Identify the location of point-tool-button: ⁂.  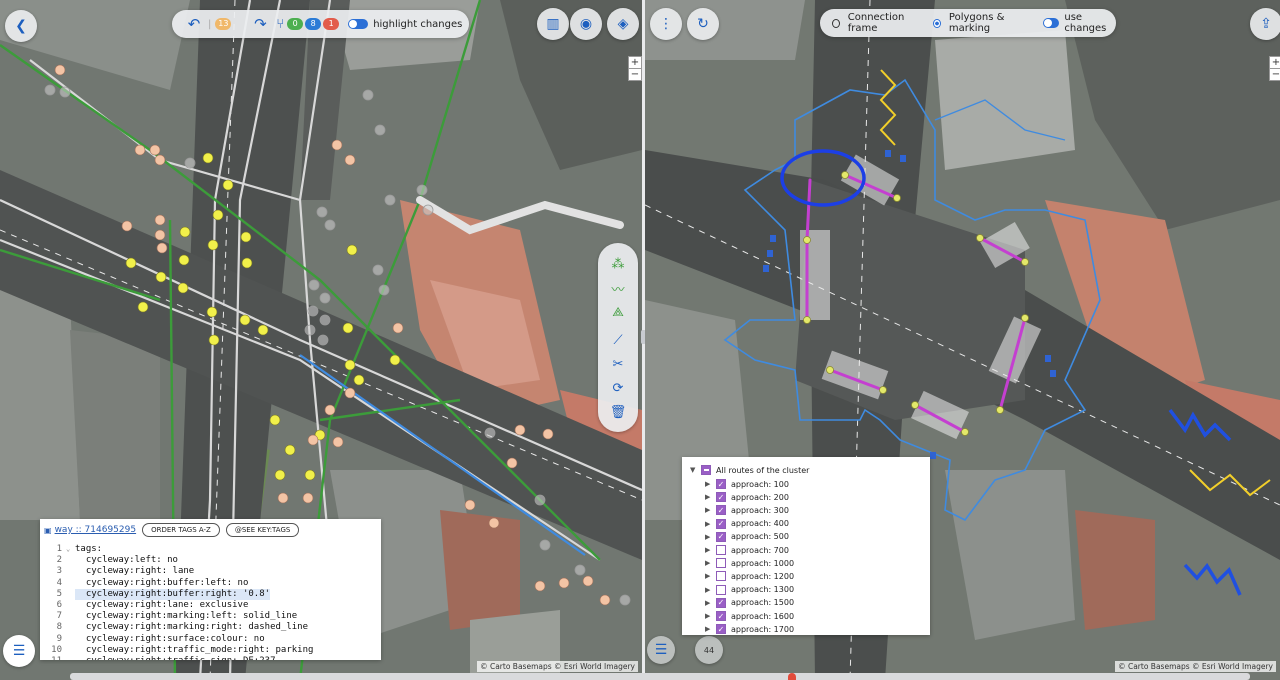
(618, 264).